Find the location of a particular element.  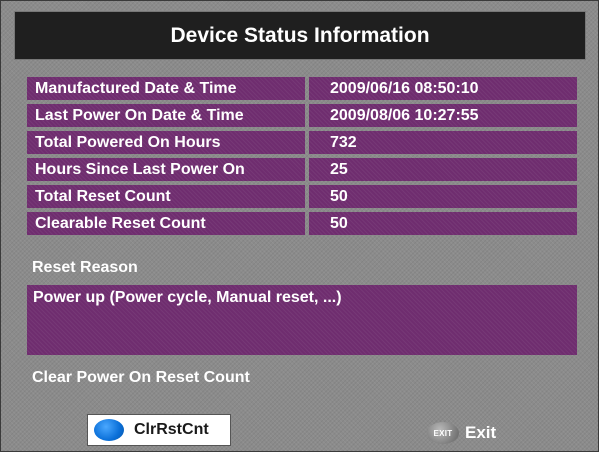

status-label: Clearable Reset Count is located at coordinates (166, 223).